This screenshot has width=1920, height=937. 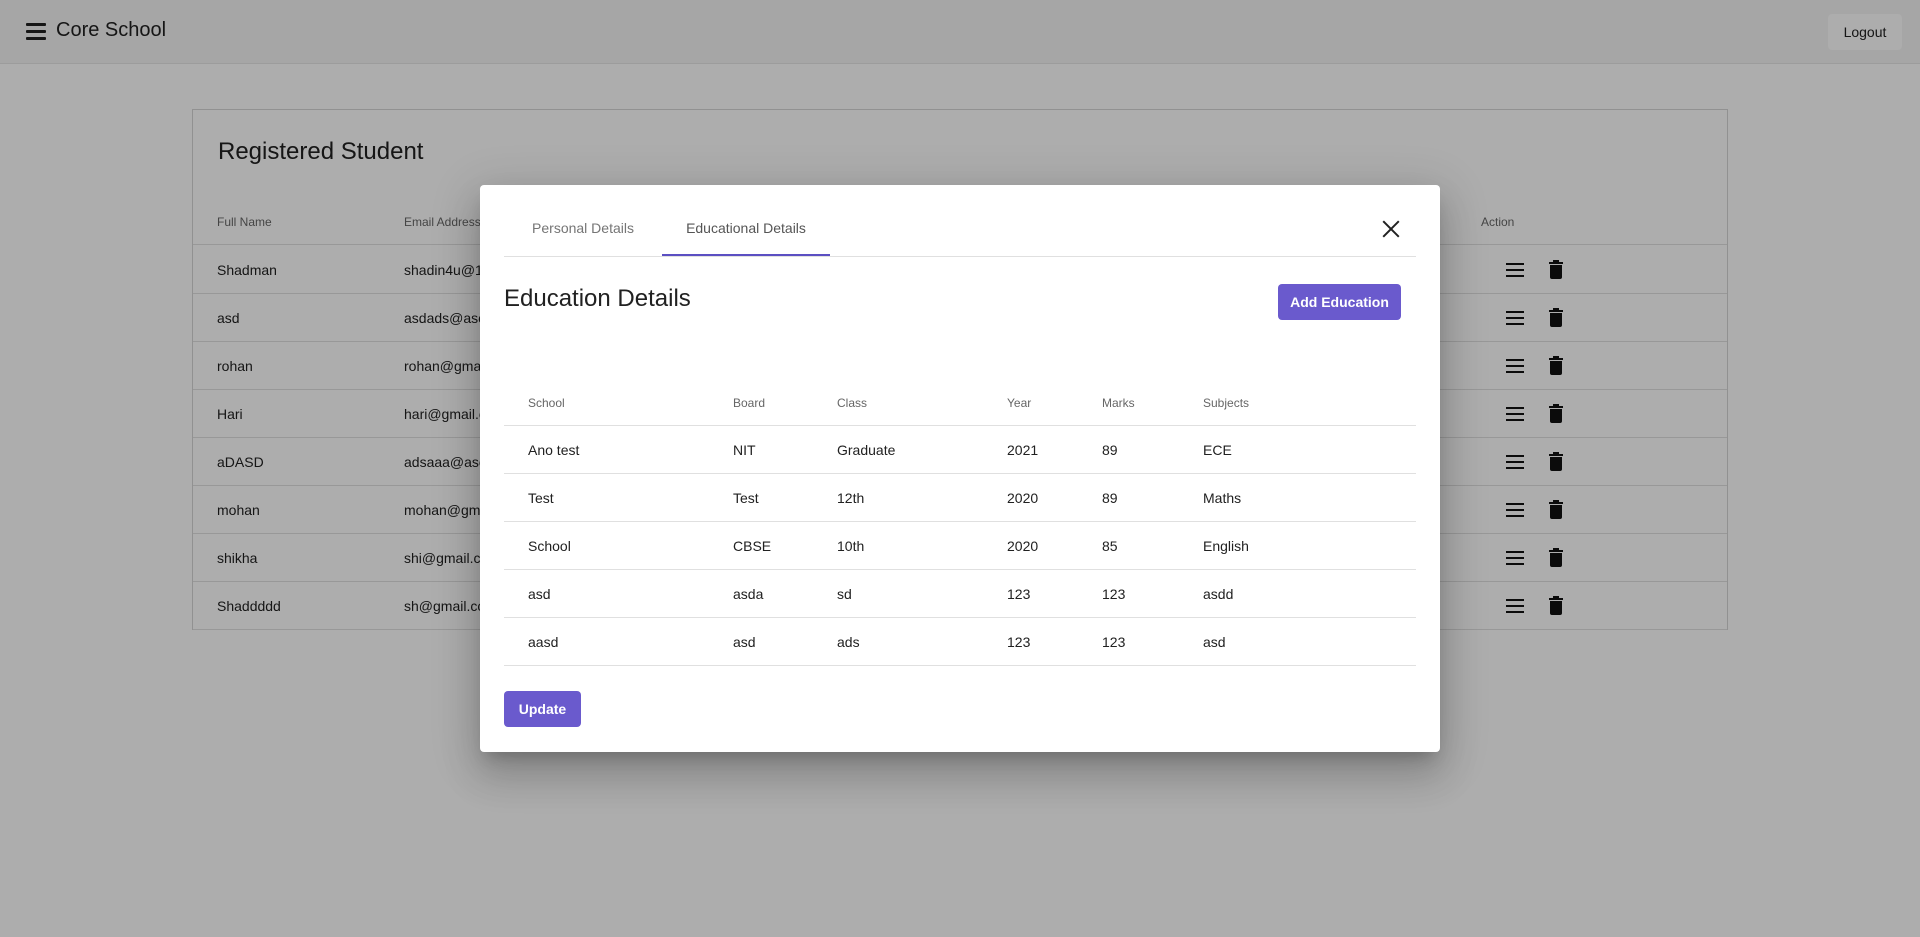 I want to click on education-class-cell: ads, so click(x=848, y=642).